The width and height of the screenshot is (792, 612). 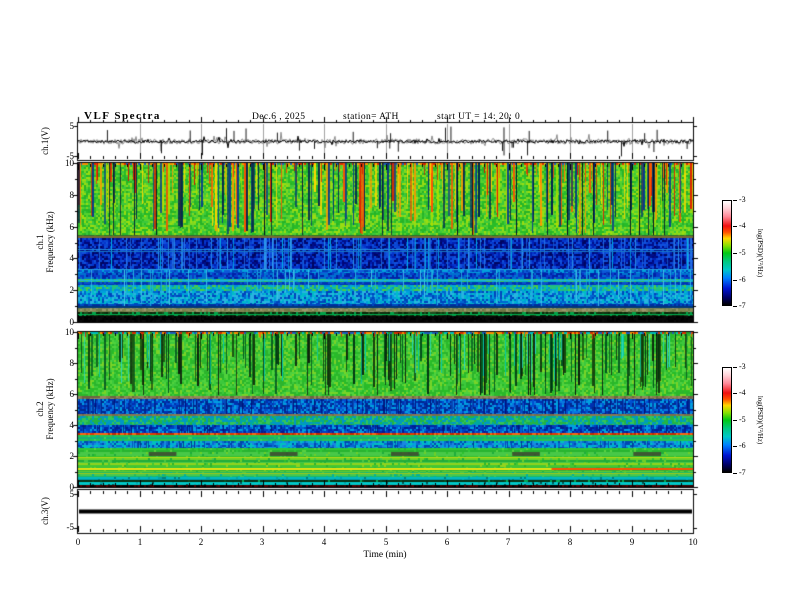 I want to click on x-tick-label: 4, so click(x=324, y=542).